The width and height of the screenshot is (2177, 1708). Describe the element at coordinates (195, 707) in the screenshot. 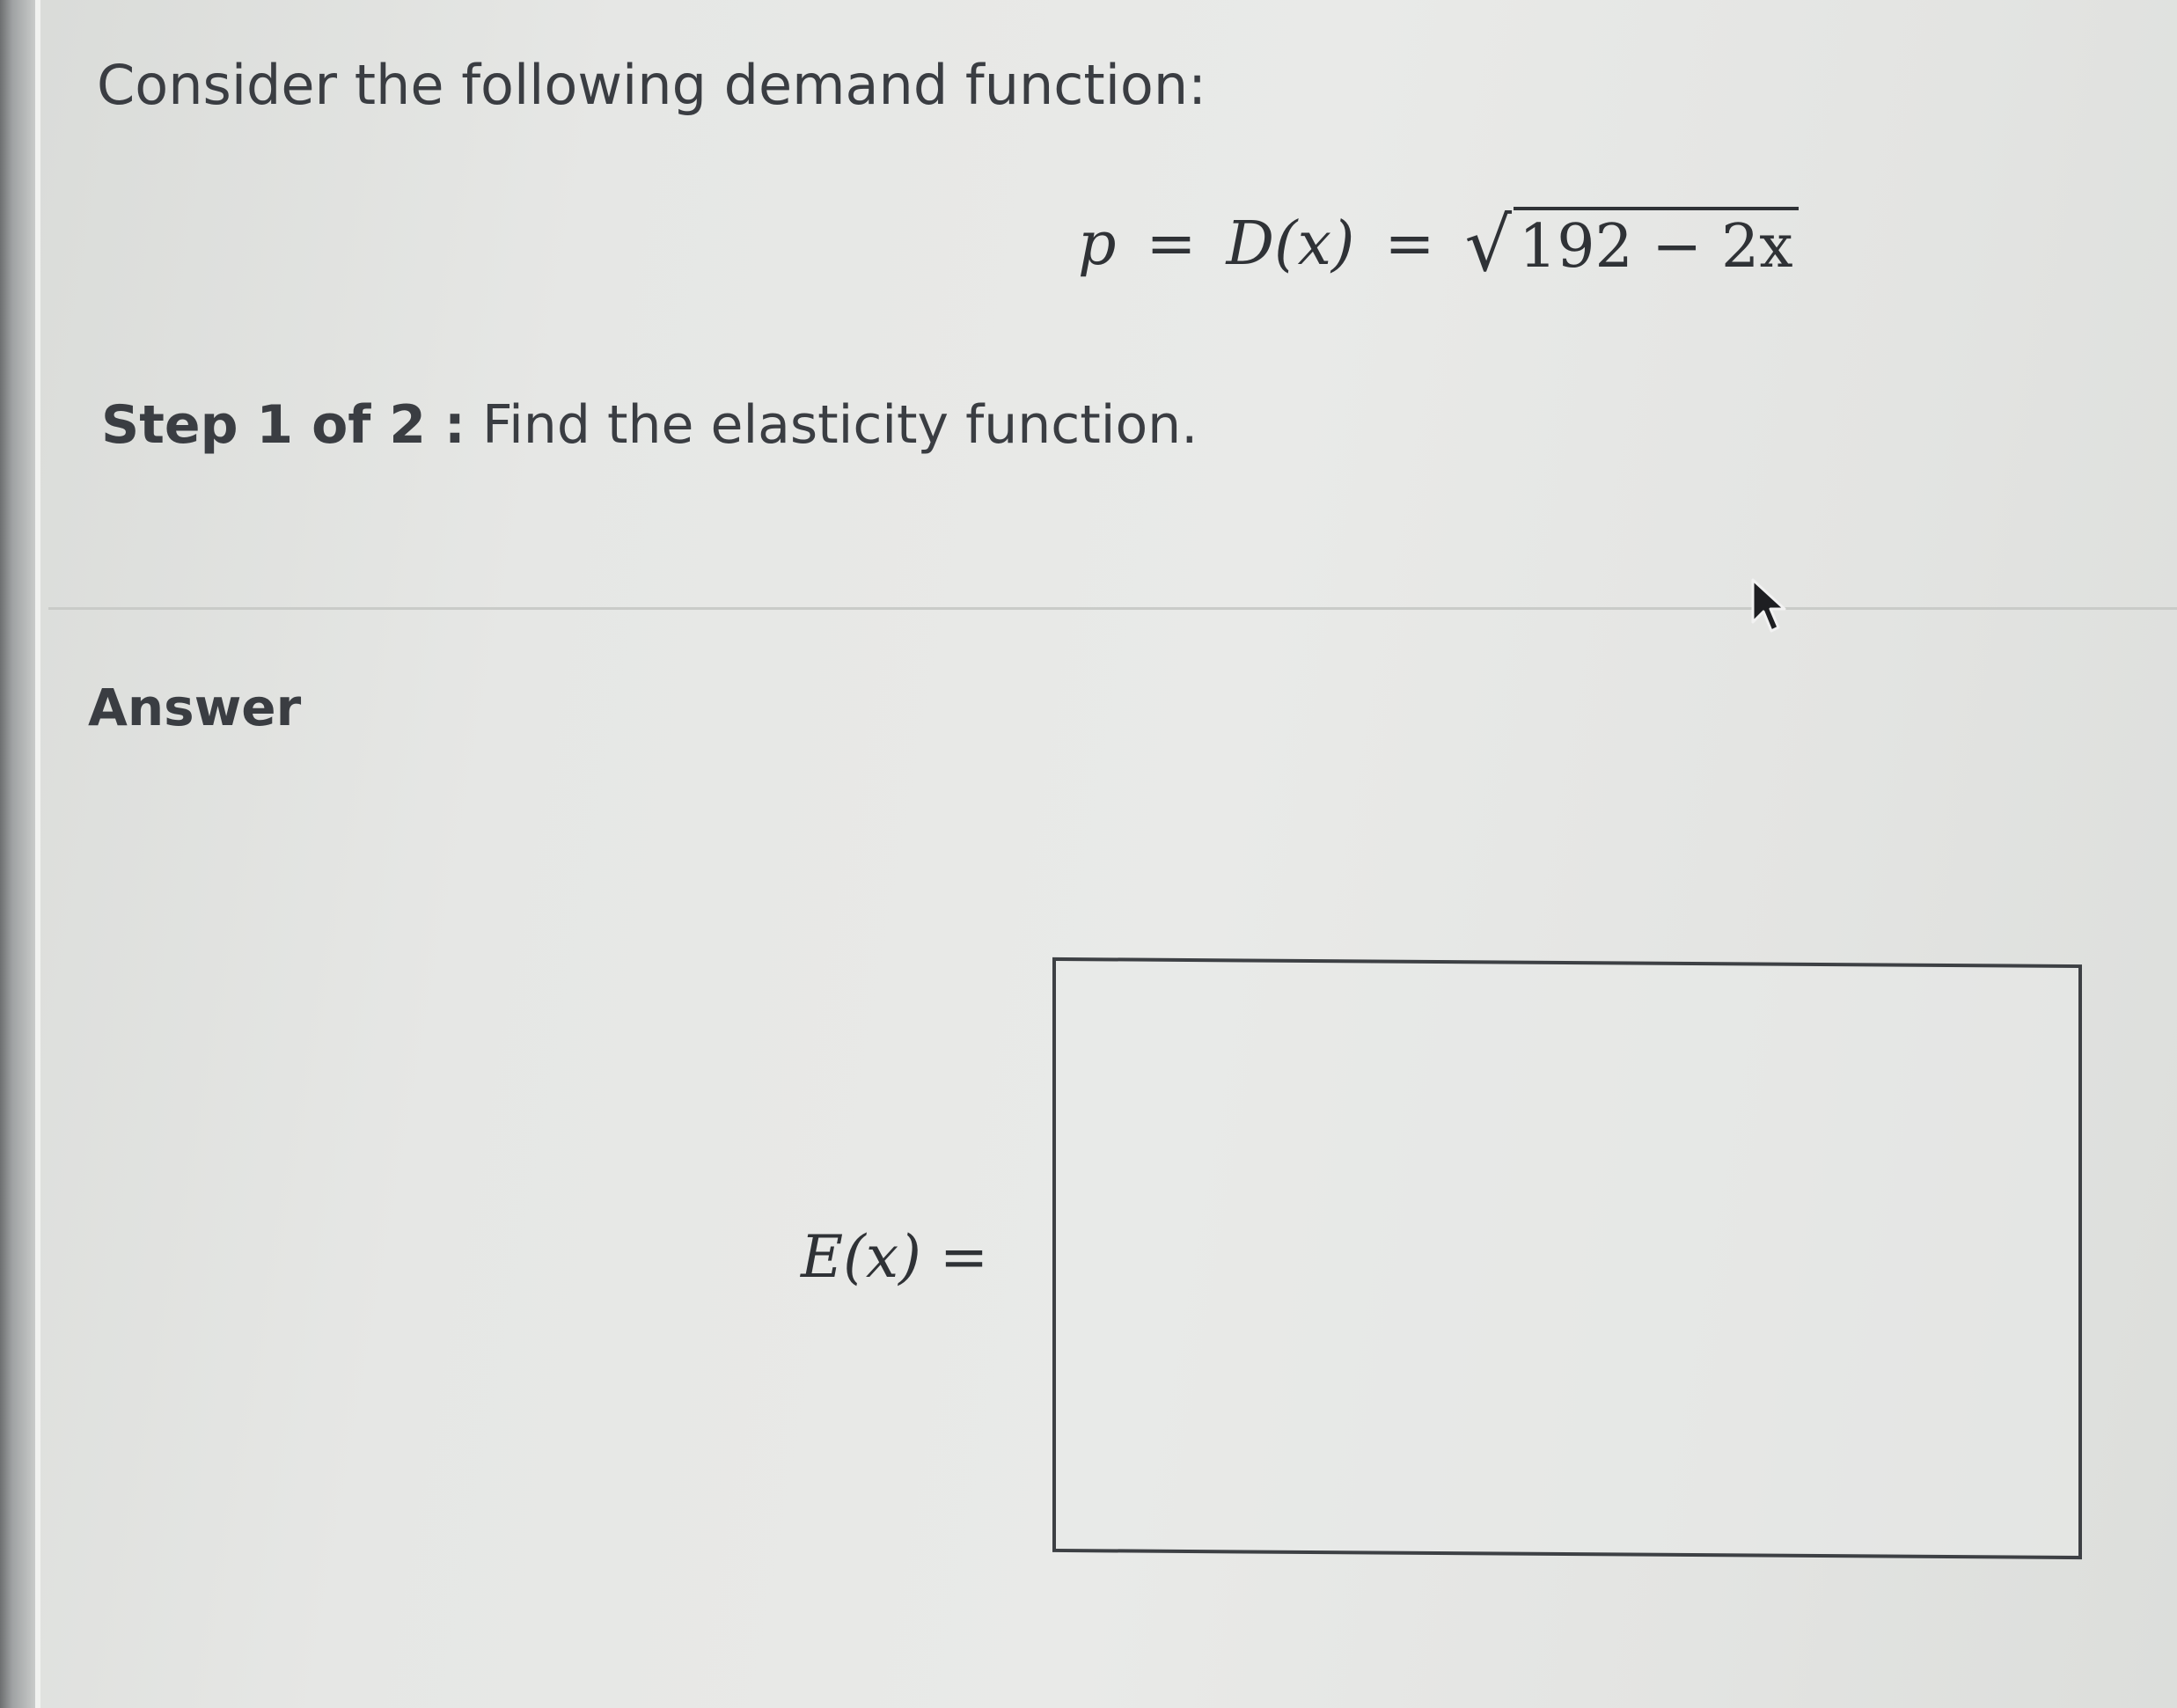

I see `answer-heading: Answer` at that location.